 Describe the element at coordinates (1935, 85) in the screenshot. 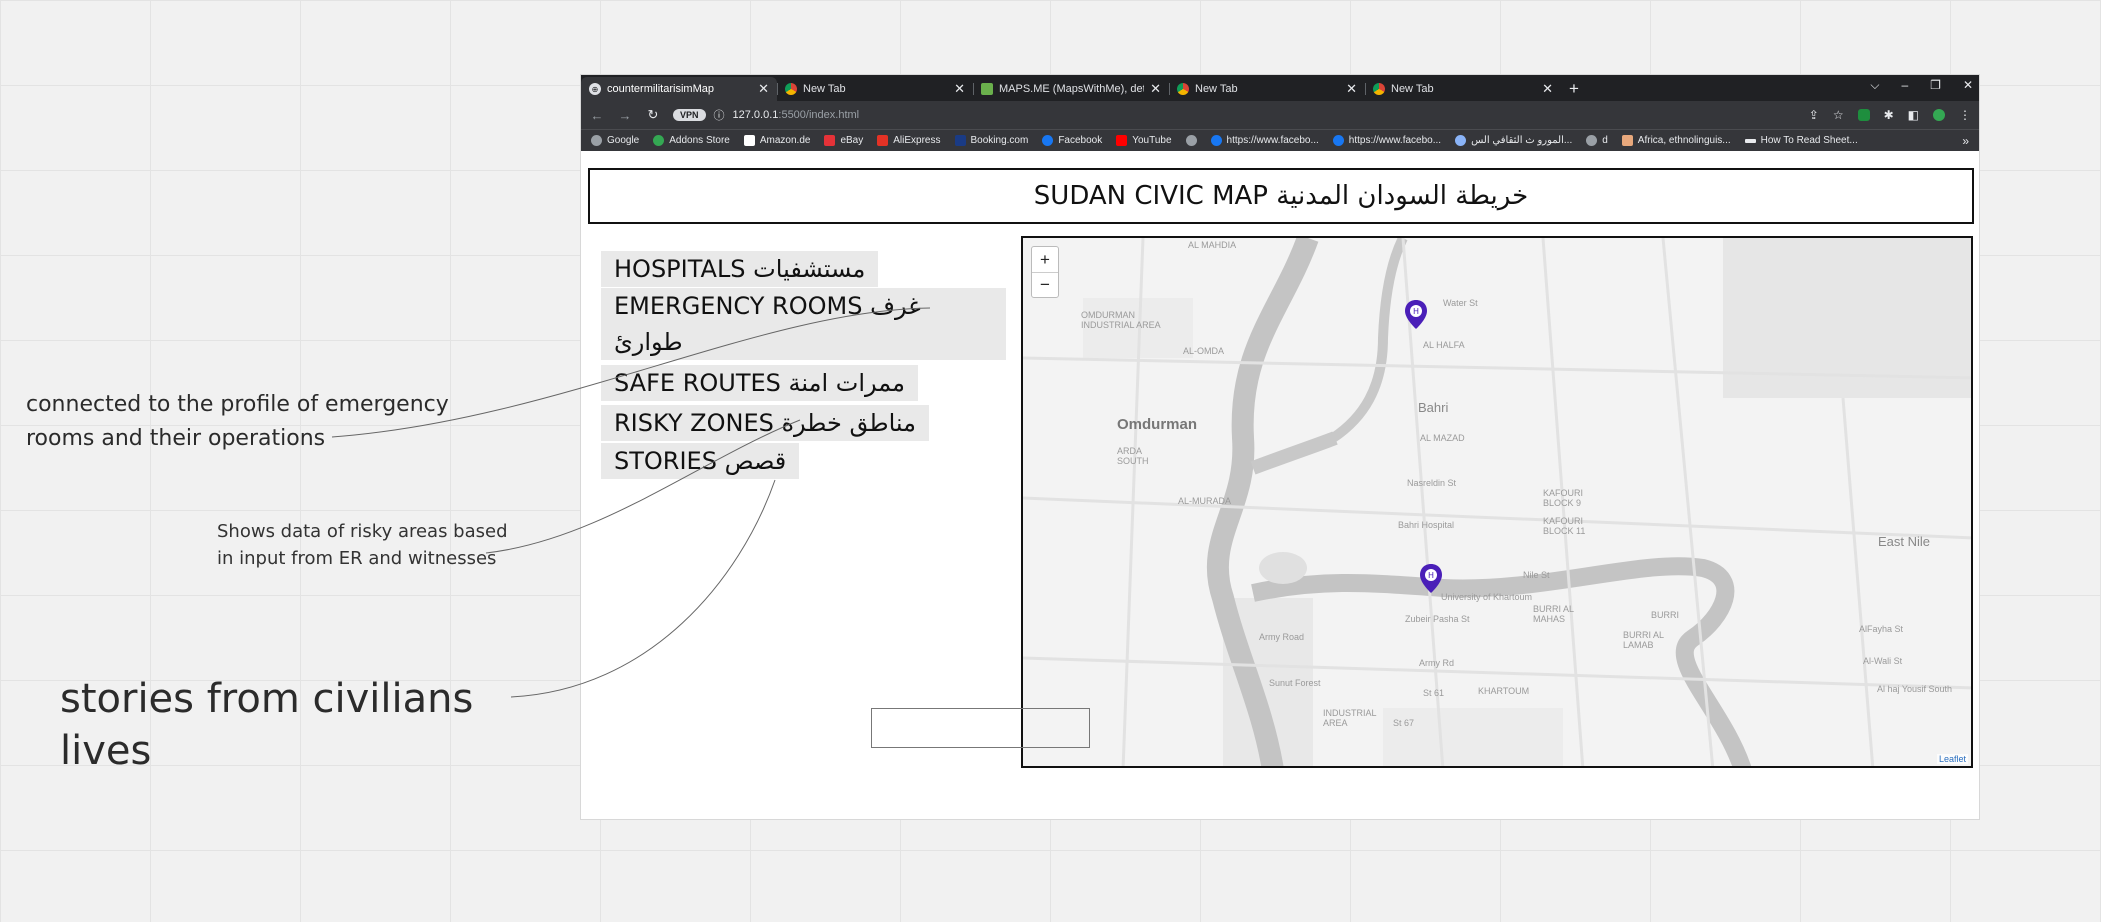

I see `restore-button: ❐` at that location.